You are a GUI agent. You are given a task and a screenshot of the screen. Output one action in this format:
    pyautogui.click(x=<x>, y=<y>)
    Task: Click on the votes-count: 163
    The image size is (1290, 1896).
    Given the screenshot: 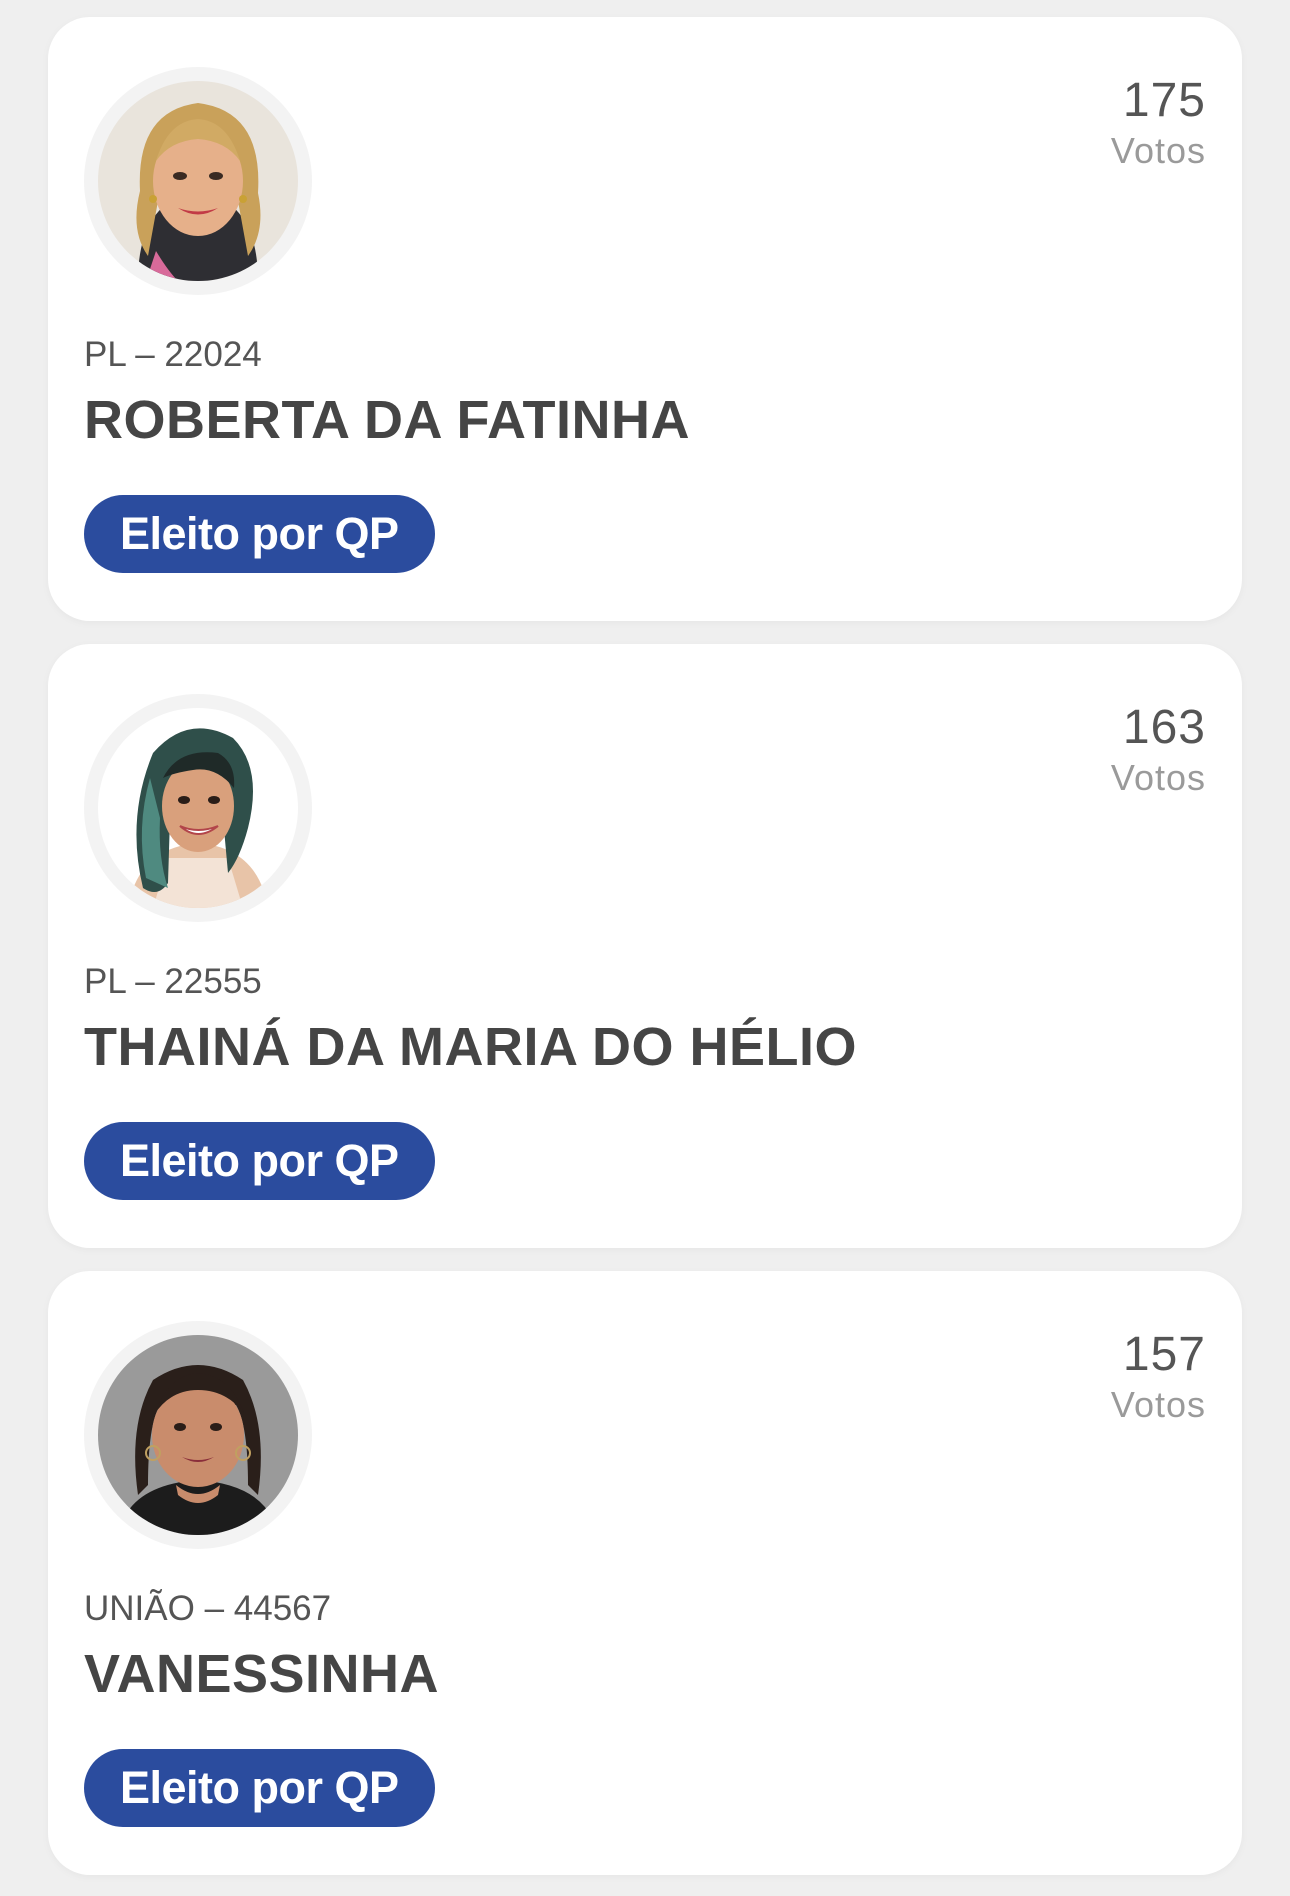 What is the action you would take?
    pyautogui.click(x=1164, y=727)
    